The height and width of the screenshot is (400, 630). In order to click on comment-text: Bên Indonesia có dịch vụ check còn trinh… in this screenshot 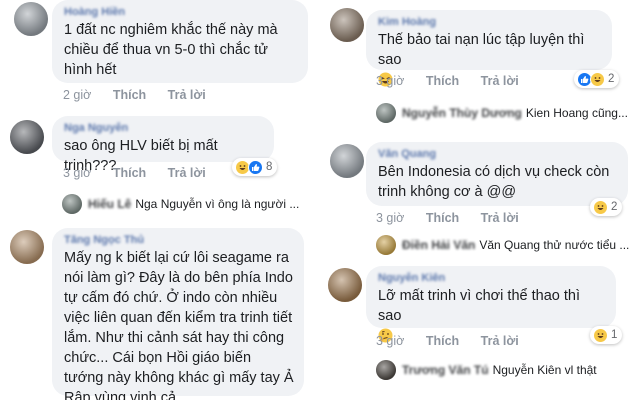, I will do `click(494, 182)`.